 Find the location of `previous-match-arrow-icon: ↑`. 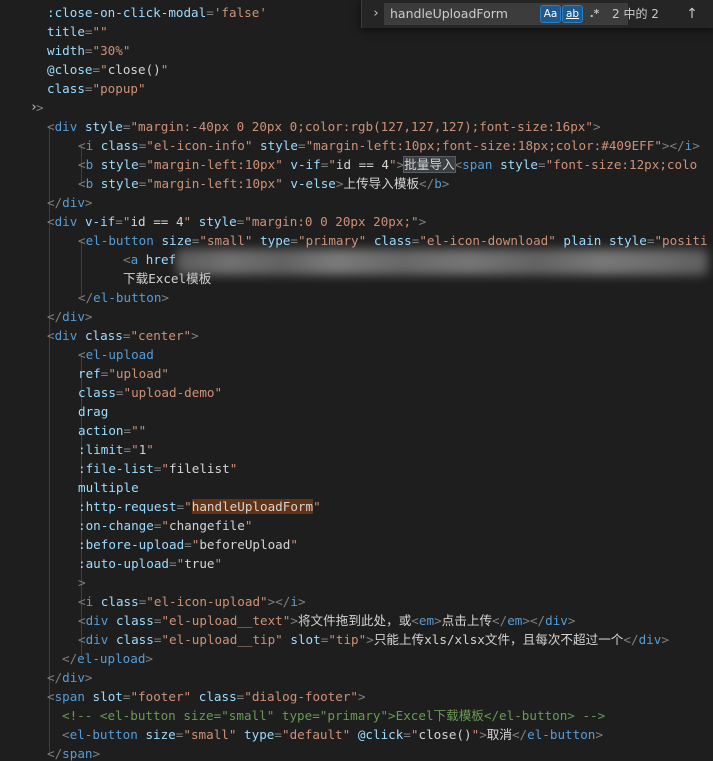

previous-match-arrow-icon: ↑ is located at coordinates (692, 14).